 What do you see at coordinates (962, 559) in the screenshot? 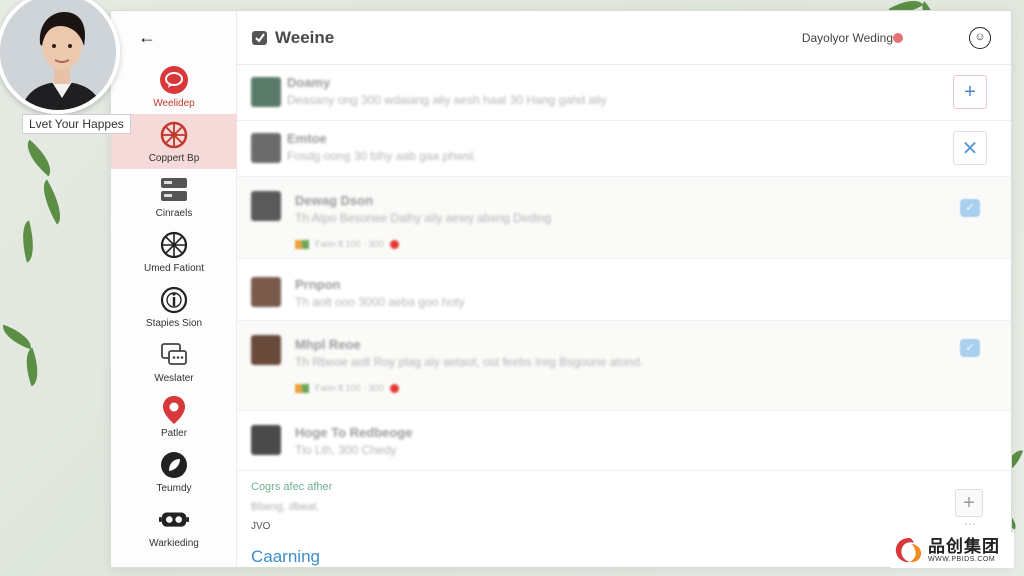
I see `brand-url: WWW.PBIDS.COM` at bounding box center [962, 559].